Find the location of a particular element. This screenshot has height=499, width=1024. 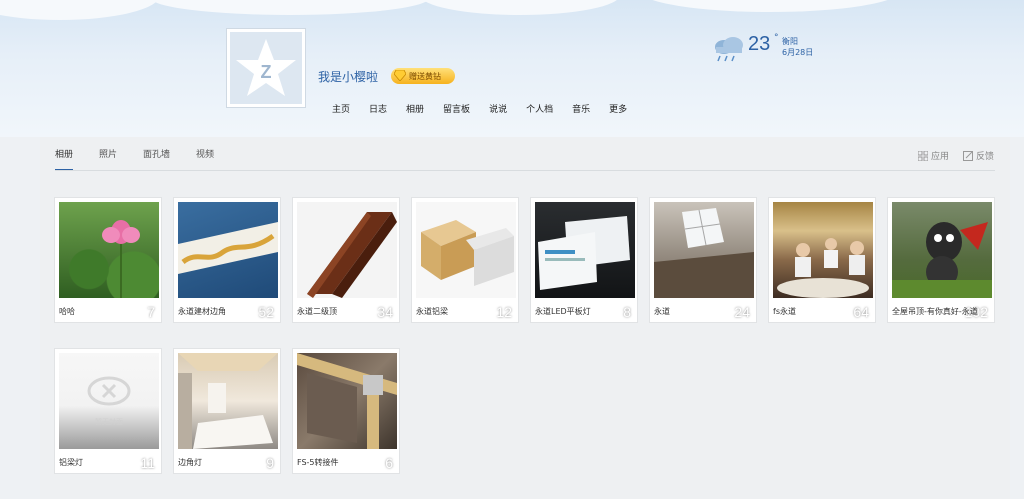

vip-label: 赠送黄钻 is located at coordinates (425, 76).